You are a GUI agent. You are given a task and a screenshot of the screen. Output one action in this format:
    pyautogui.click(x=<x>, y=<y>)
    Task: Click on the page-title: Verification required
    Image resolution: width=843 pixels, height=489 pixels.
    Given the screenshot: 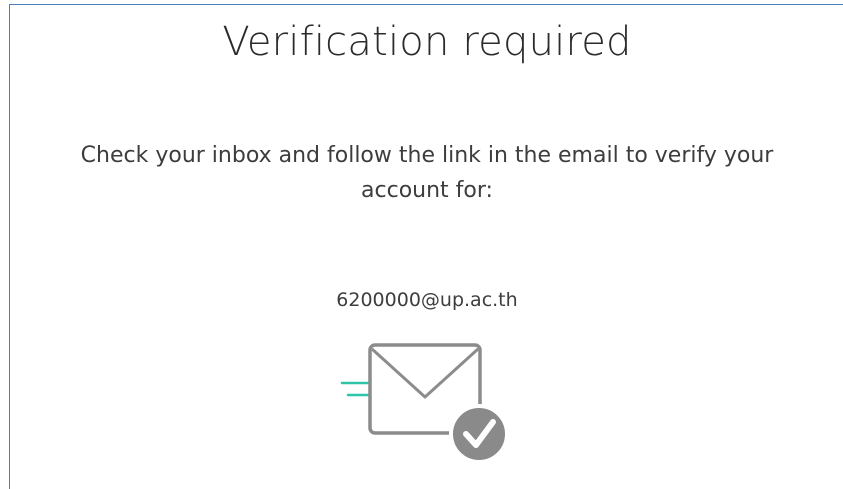 What is the action you would take?
    pyautogui.click(x=427, y=42)
    